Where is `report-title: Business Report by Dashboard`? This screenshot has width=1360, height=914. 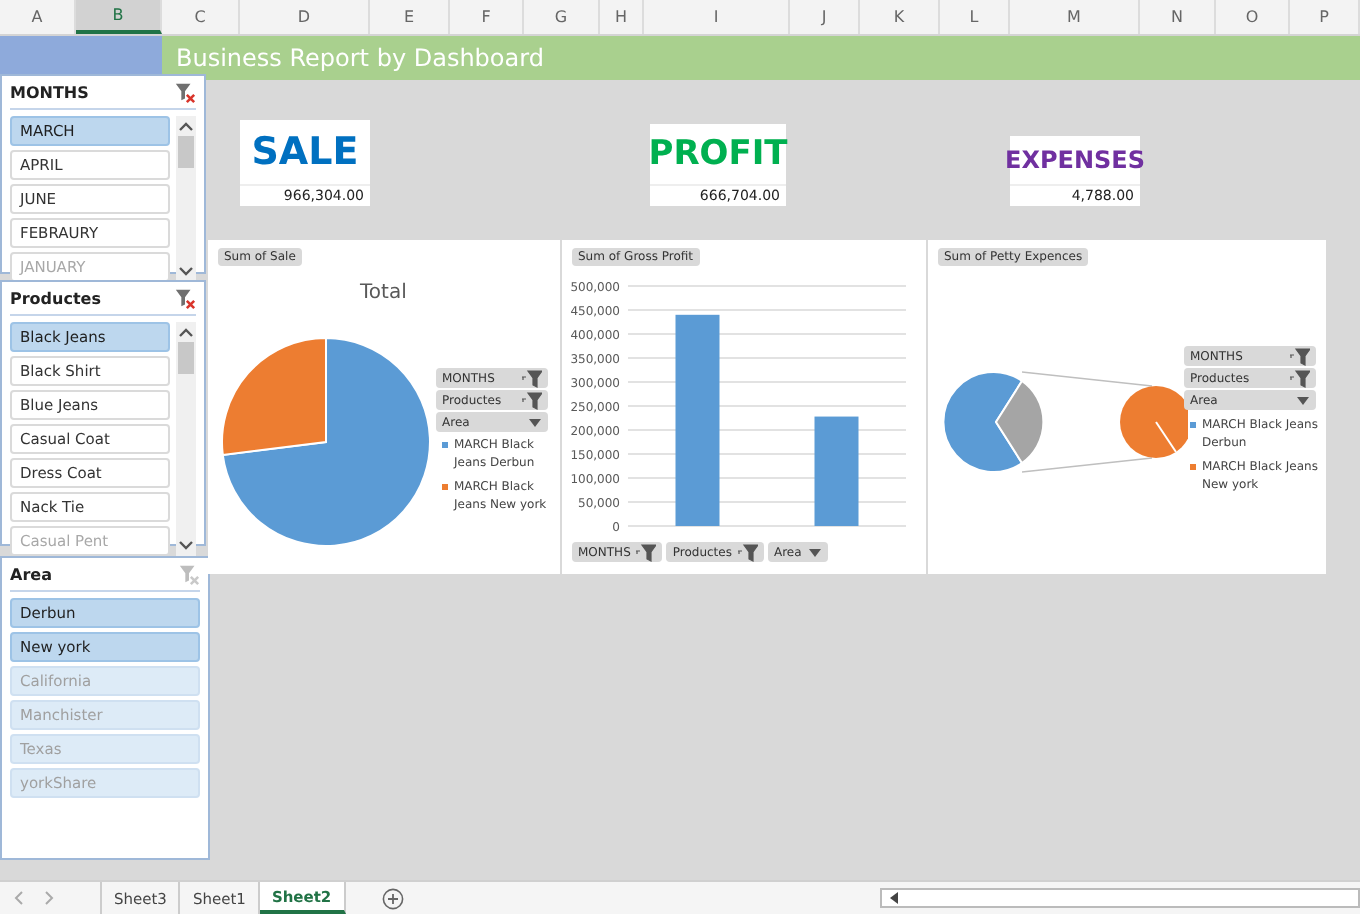 report-title: Business Report by Dashboard is located at coordinates (761, 58).